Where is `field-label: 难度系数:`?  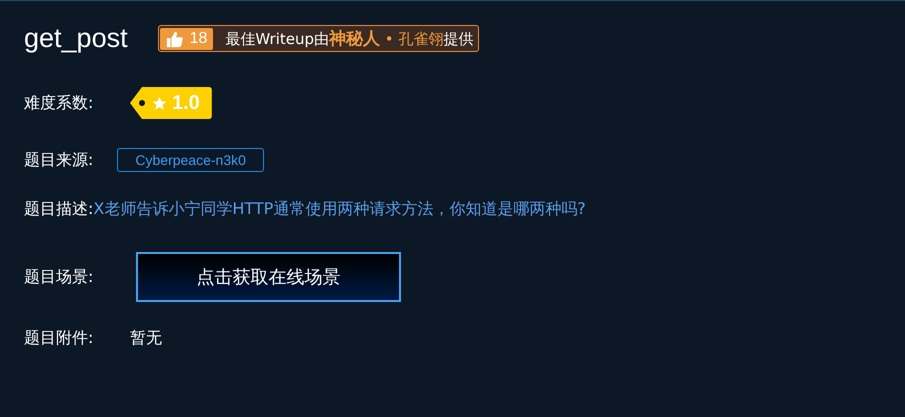 field-label: 难度系数: is located at coordinates (59, 103).